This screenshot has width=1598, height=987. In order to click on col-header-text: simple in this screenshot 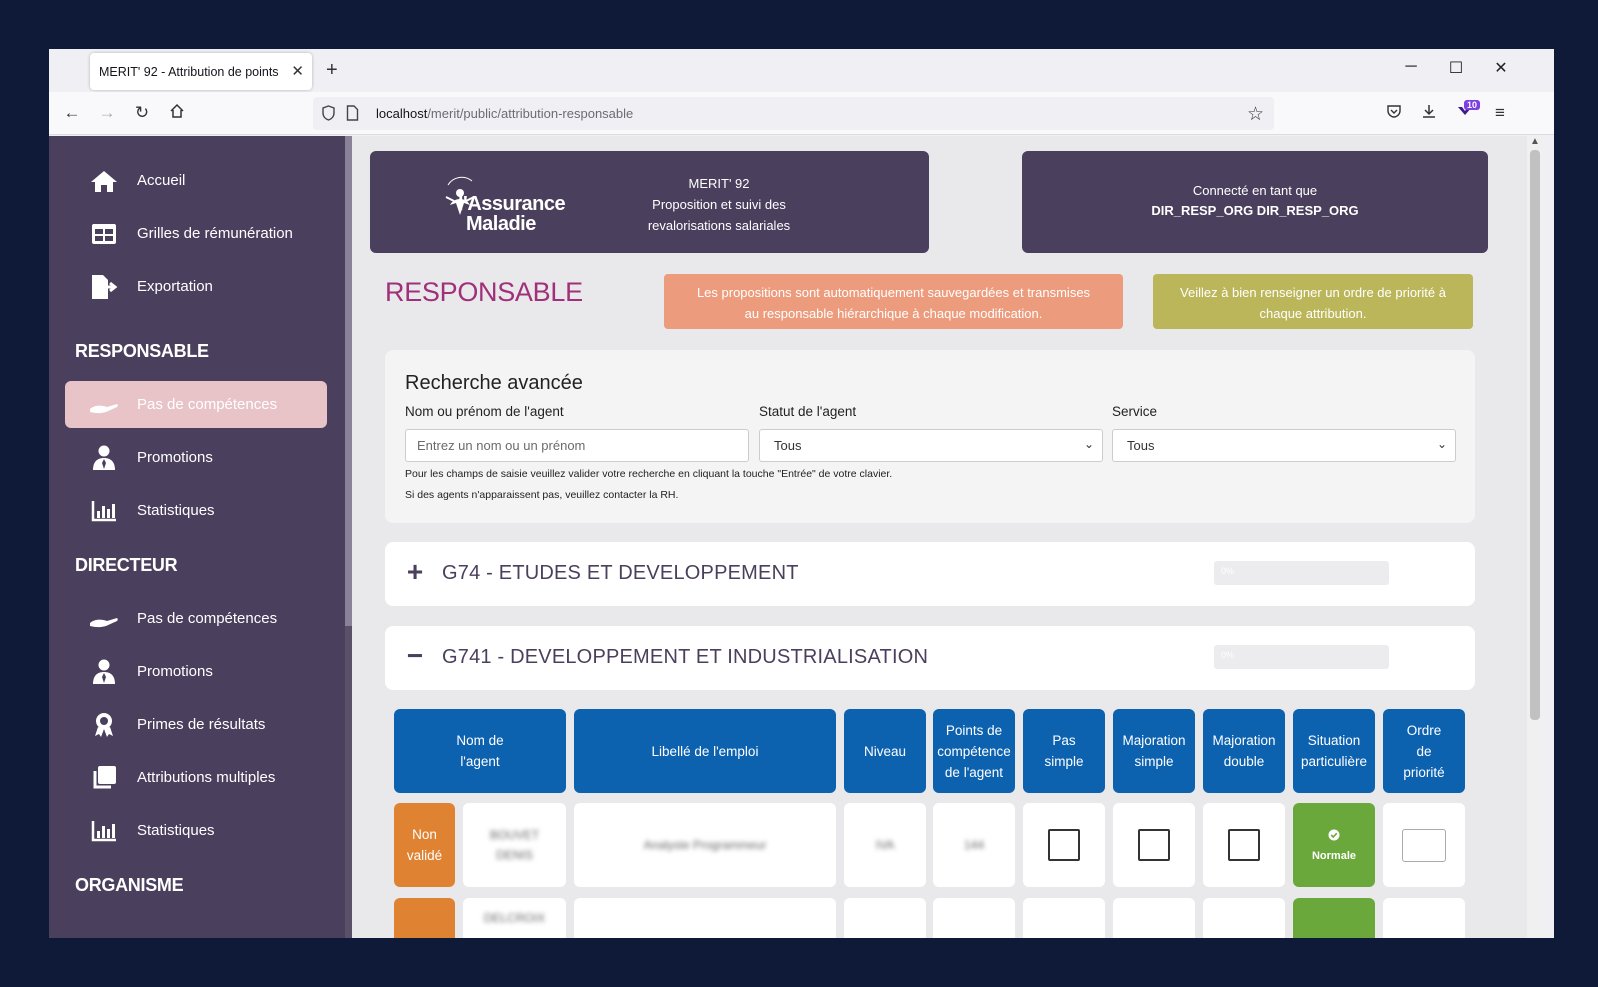, I will do `click(1064, 761)`.